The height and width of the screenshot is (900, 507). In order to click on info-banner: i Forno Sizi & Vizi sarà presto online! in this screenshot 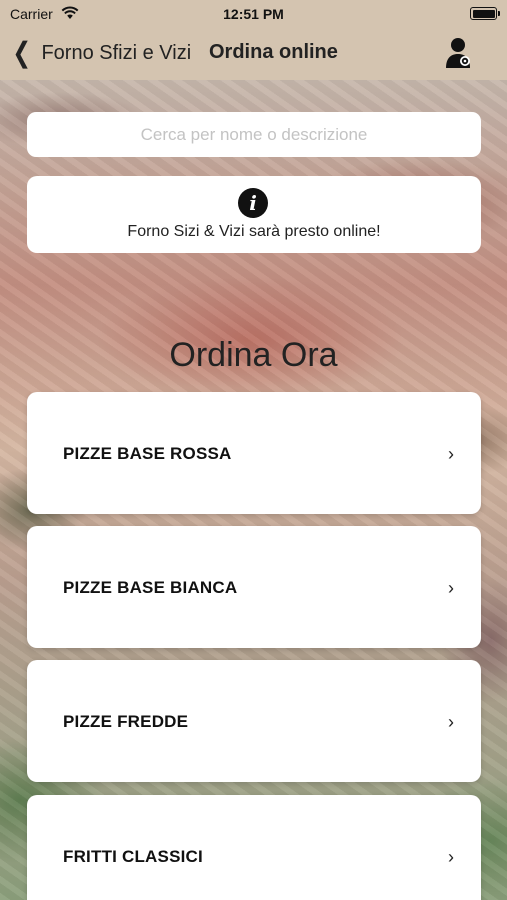, I will do `click(254, 214)`.